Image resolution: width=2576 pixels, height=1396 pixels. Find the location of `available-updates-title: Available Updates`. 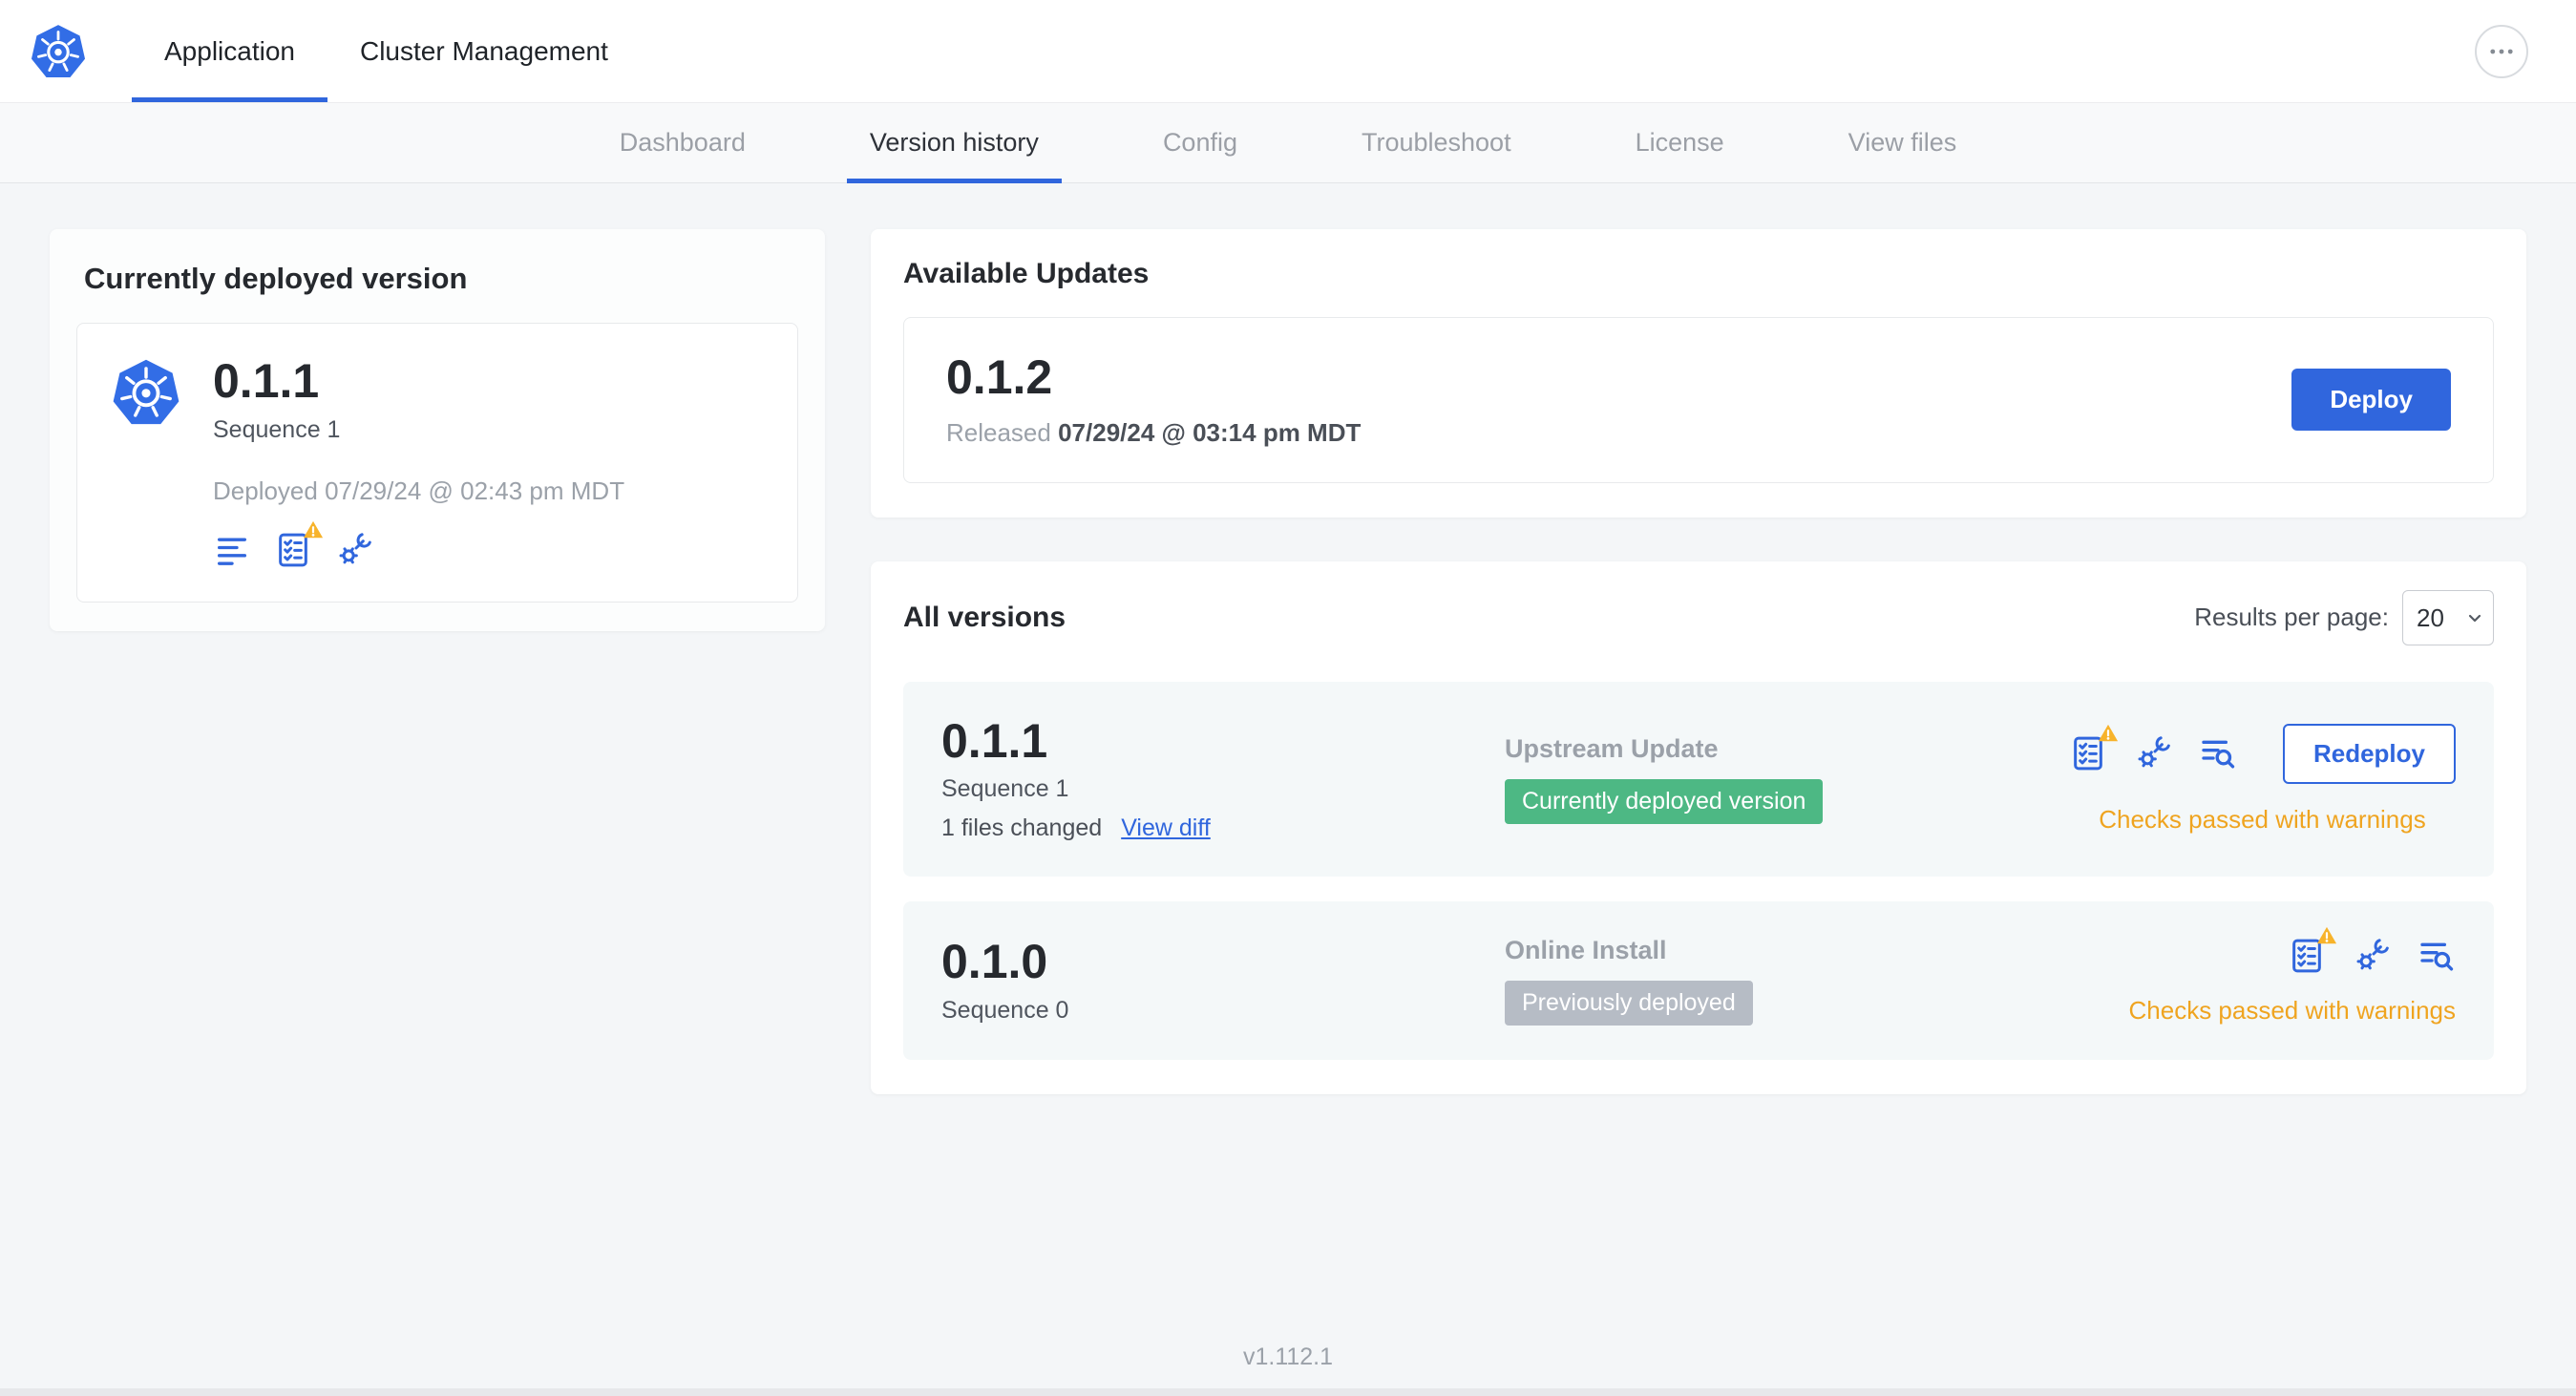

available-updates-title: Available Updates is located at coordinates (1026, 273).